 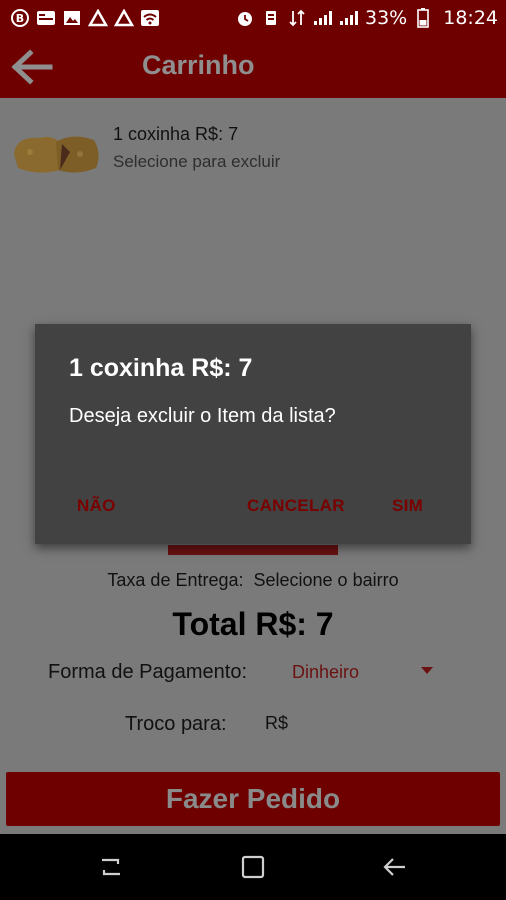 What do you see at coordinates (253, 550) in the screenshot?
I see `partial-button-edge` at bounding box center [253, 550].